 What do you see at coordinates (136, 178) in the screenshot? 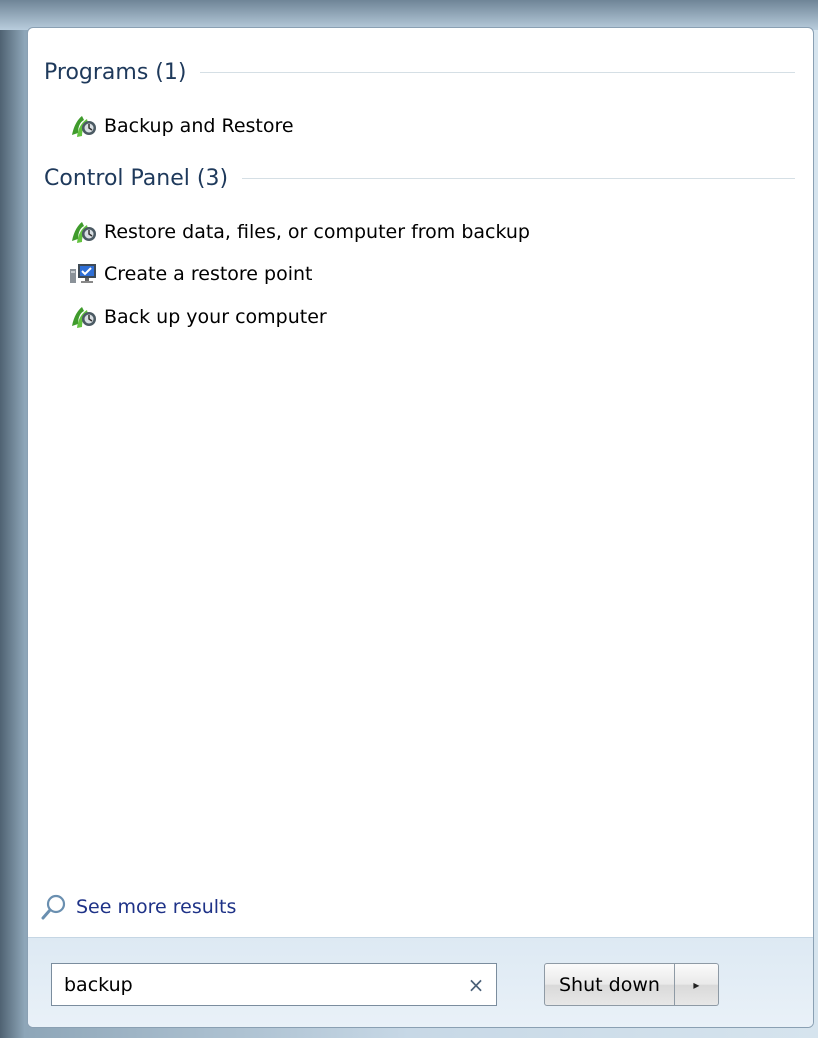
I see `control-panel-group-title: Control Panel (3)` at bounding box center [136, 178].